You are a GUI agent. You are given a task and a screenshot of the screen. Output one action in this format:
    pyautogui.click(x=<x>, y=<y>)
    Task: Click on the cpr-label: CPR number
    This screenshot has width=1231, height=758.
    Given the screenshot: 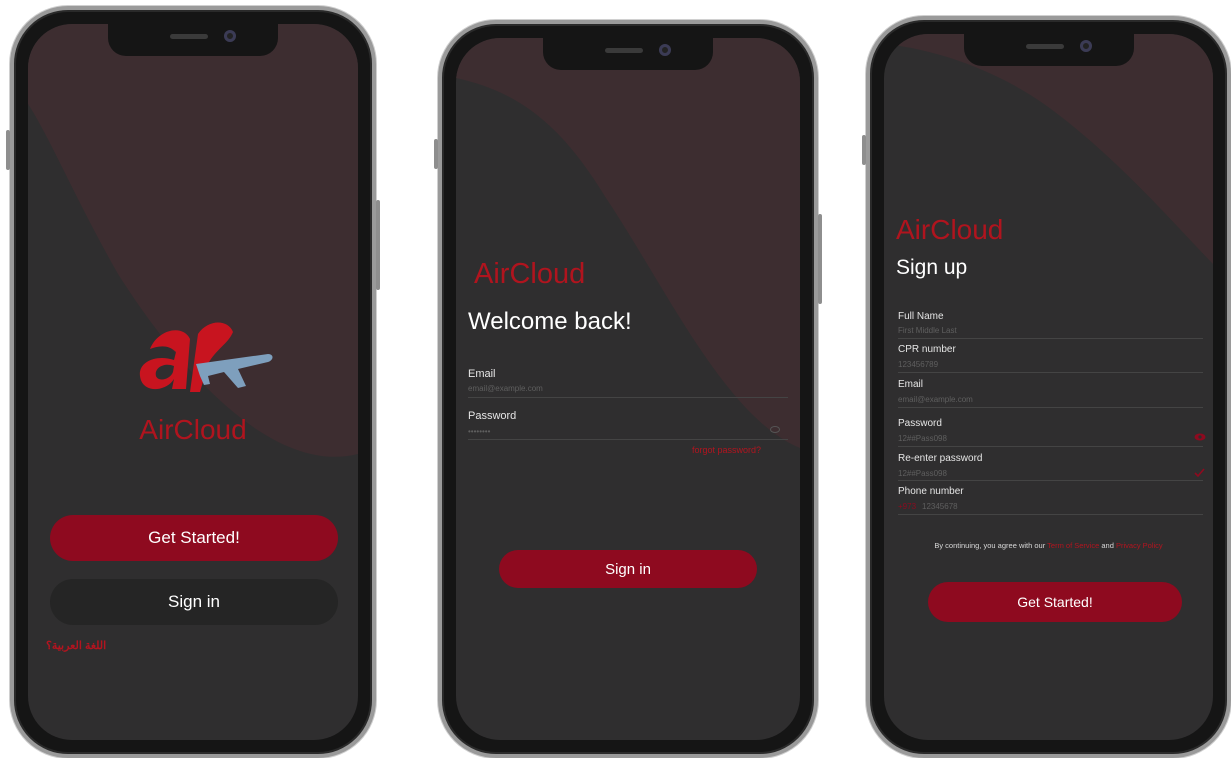 What is the action you would take?
    pyautogui.click(x=927, y=349)
    